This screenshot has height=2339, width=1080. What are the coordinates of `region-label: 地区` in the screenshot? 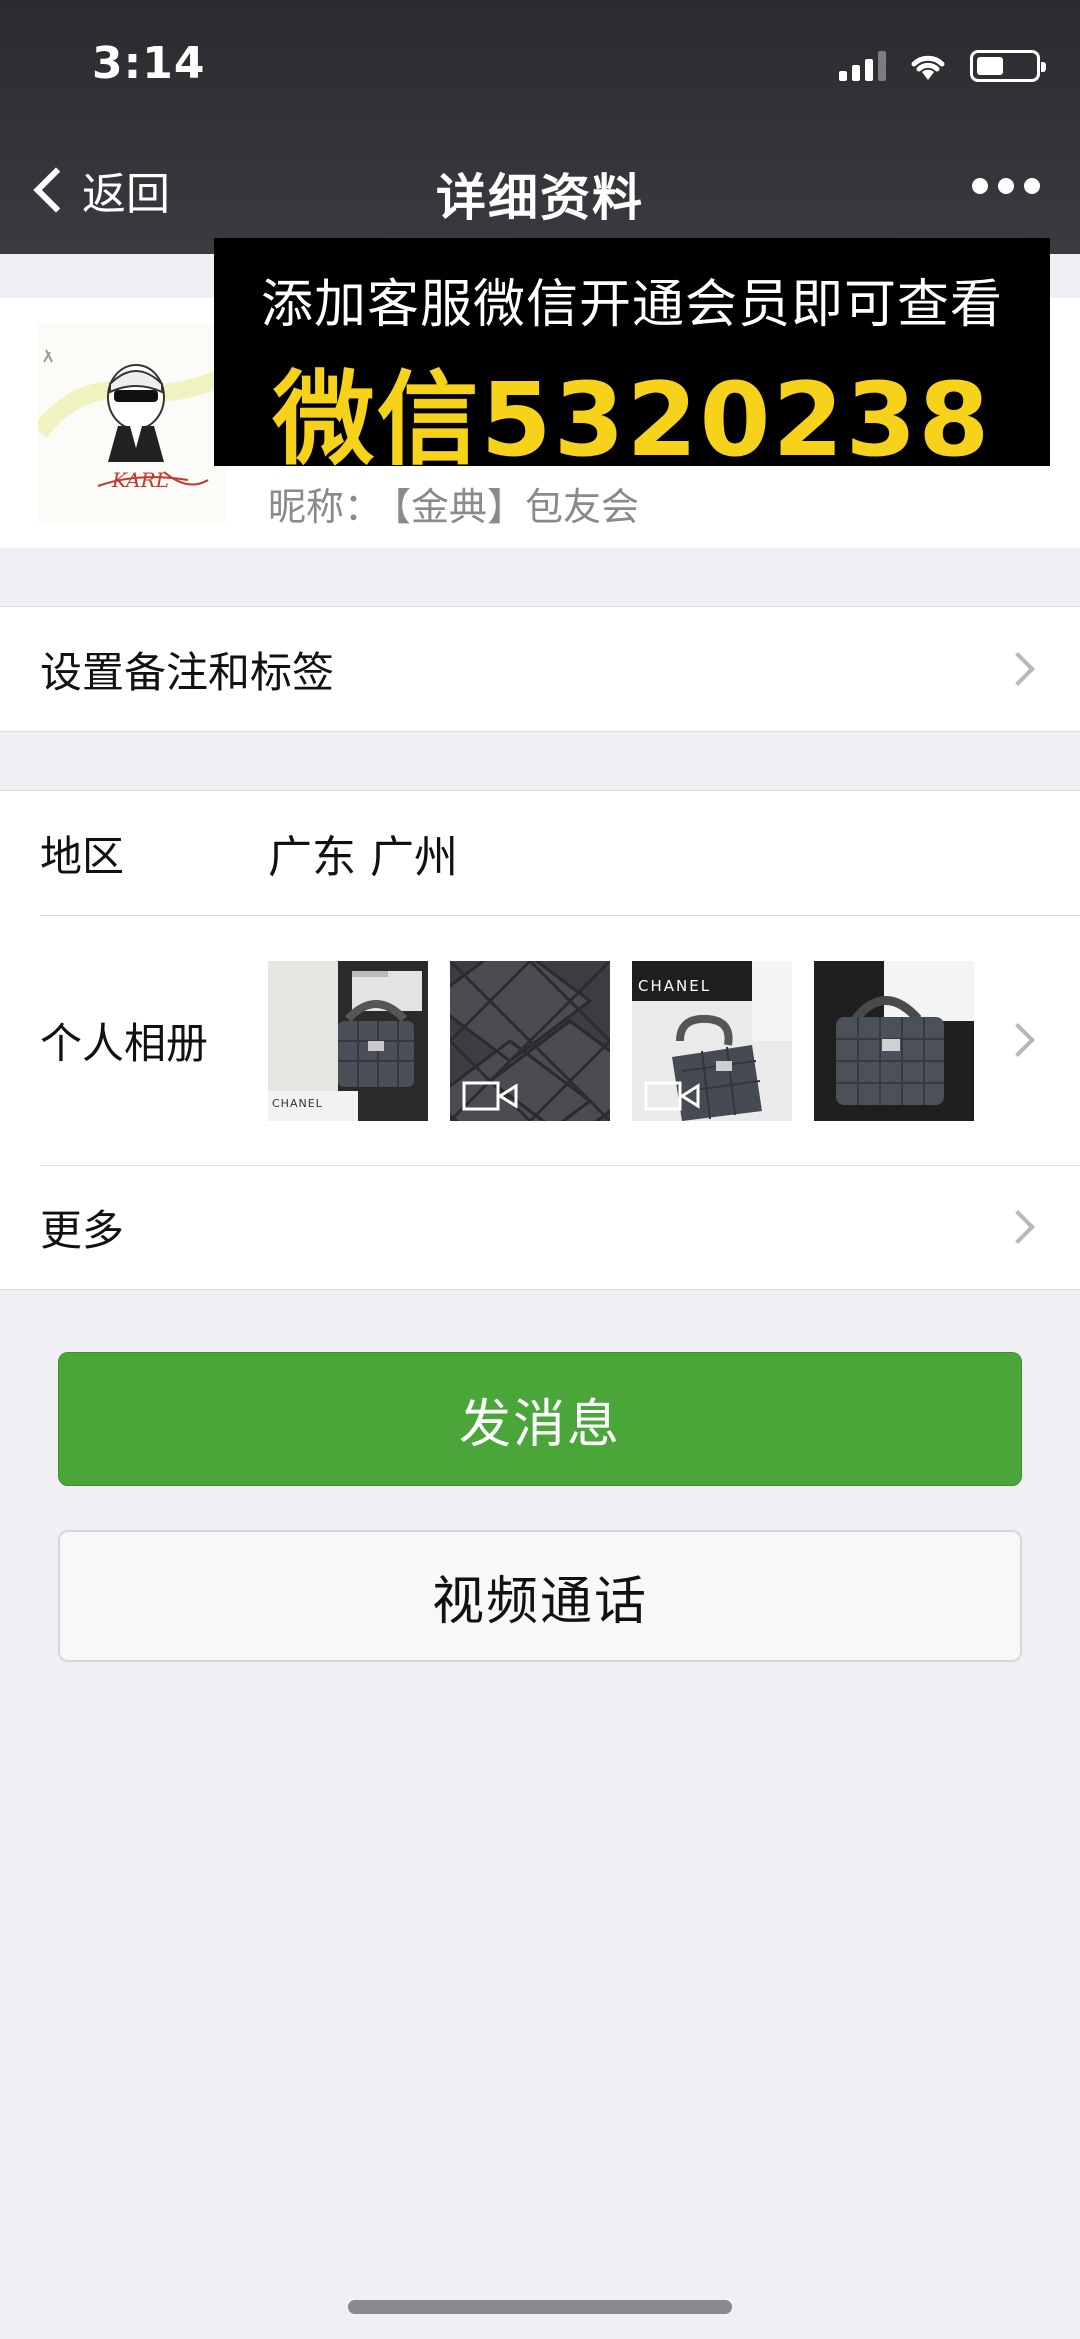 It's located at (82, 856).